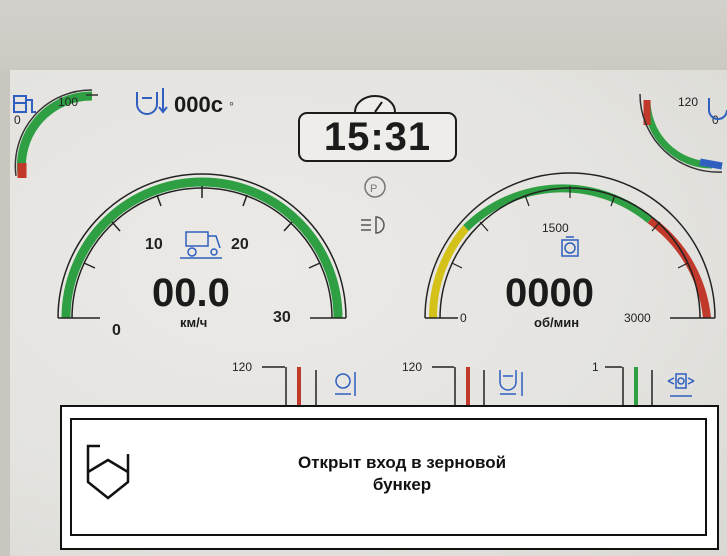 This screenshot has height=556, width=727. What do you see at coordinates (637, 318) in the screenshot?
I see `rpm-tick-3000: 3000` at bounding box center [637, 318].